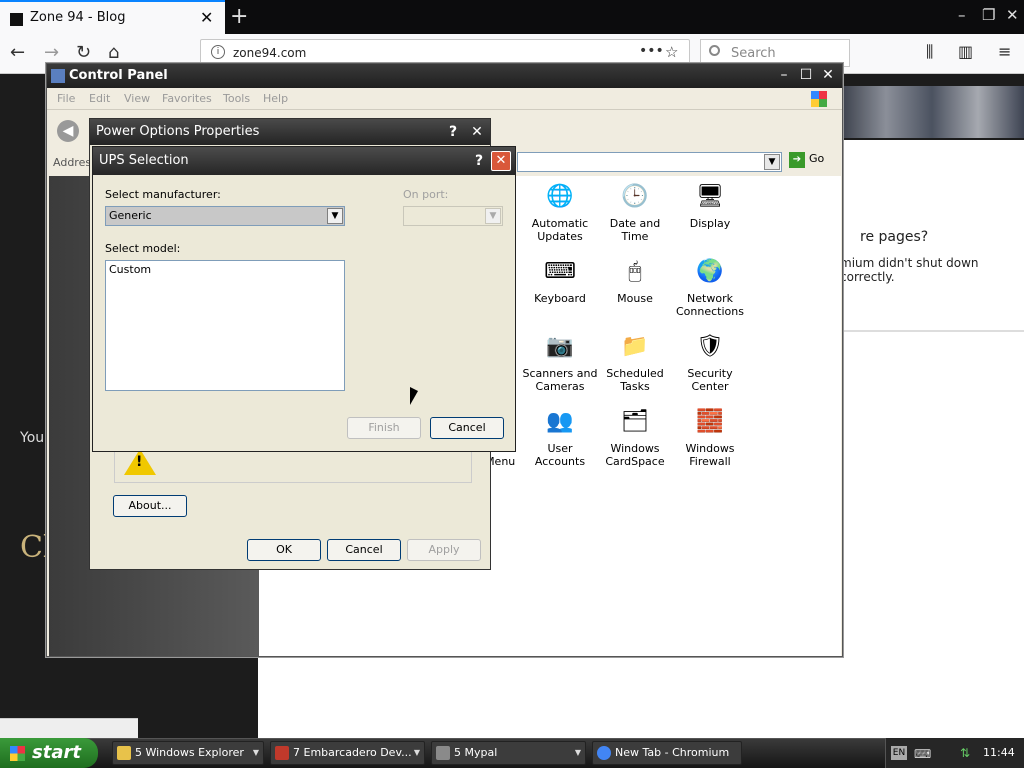  What do you see at coordinates (414, 396) in the screenshot?
I see `mouse-cursor-icon` at bounding box center [414, 396].